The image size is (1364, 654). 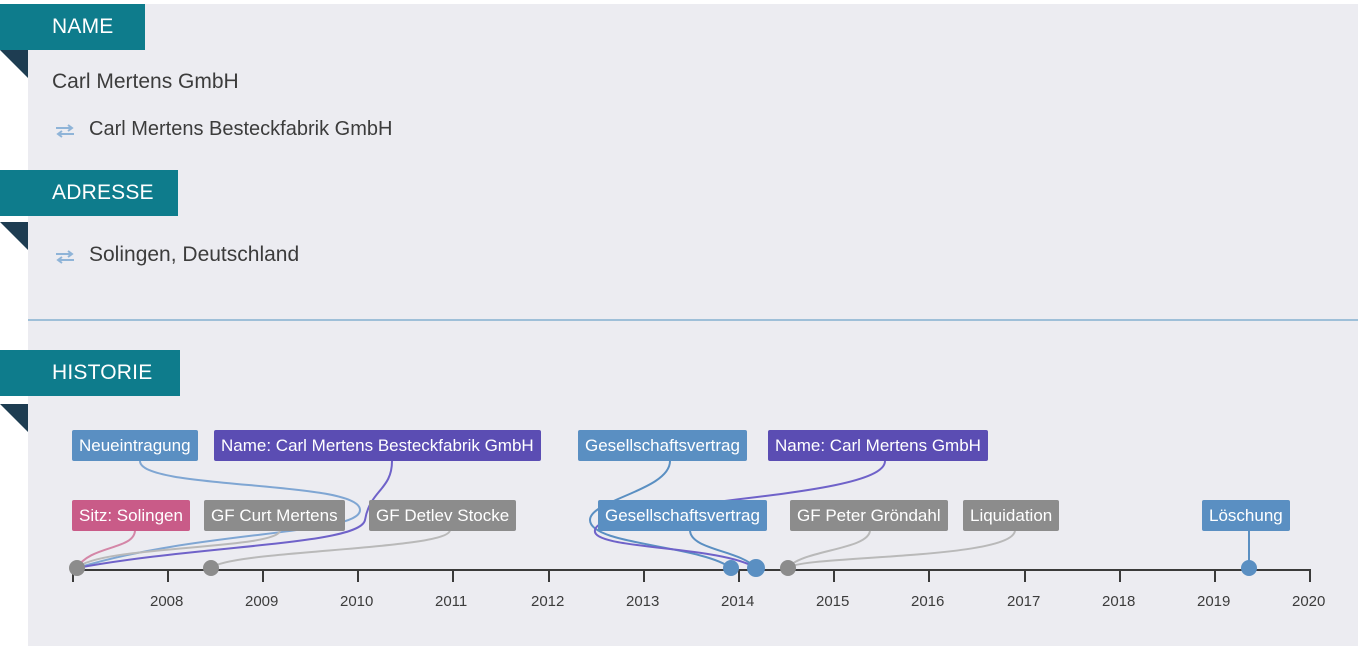 I want to click on connector-gf-peter, so click(x=829, y=549).